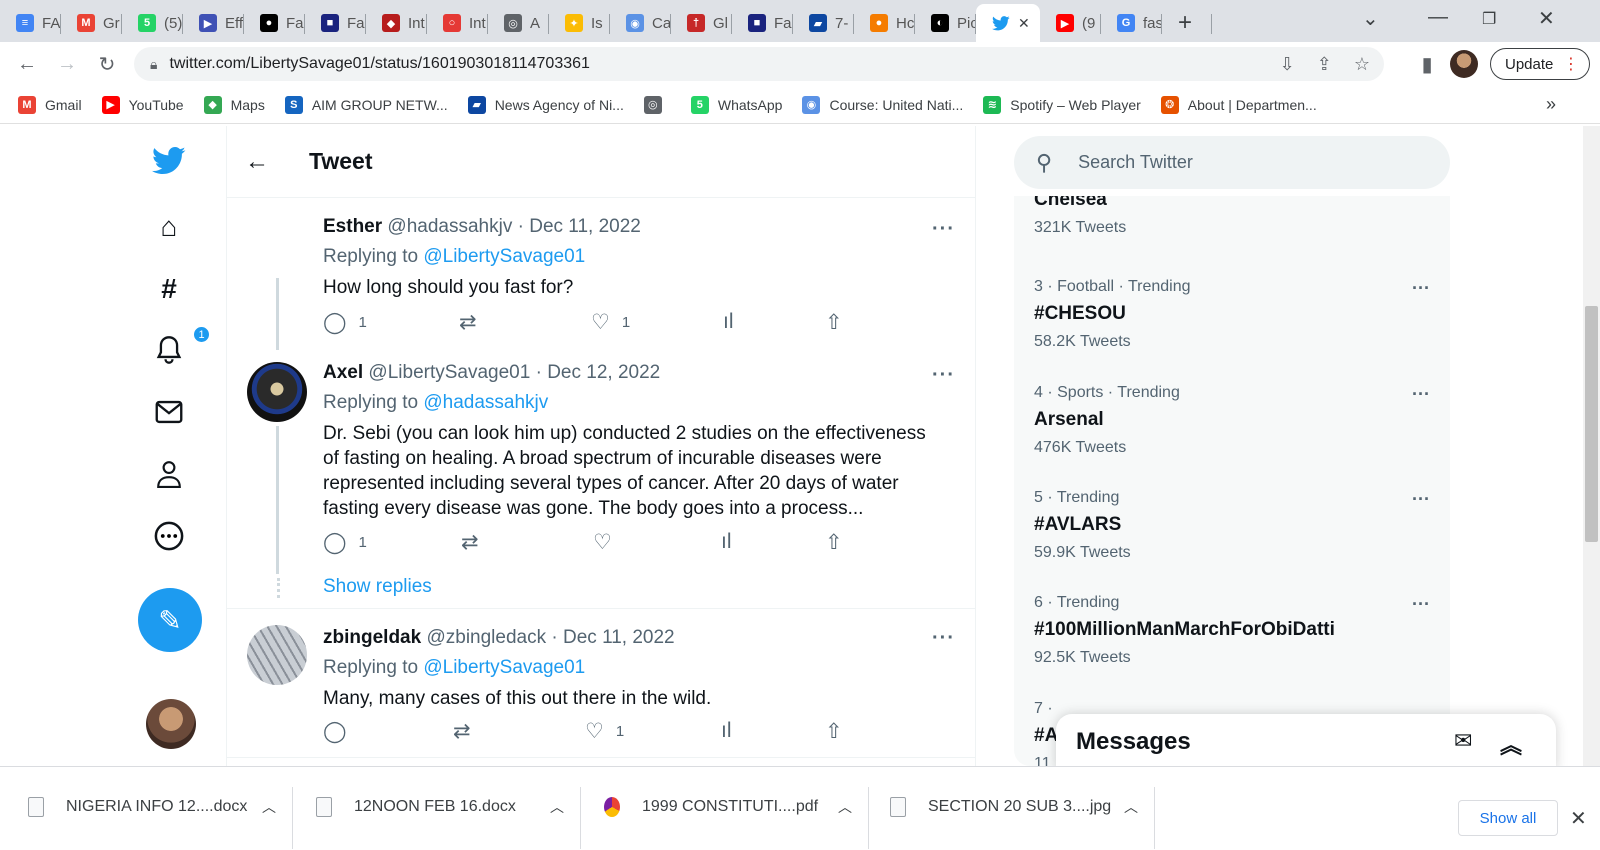 Image resolution: width=1600 pixels, height=850 pixels. Describe the element at coordinates (1187, 23) in the screenshot. I see `new-tab-button: +` at that location.